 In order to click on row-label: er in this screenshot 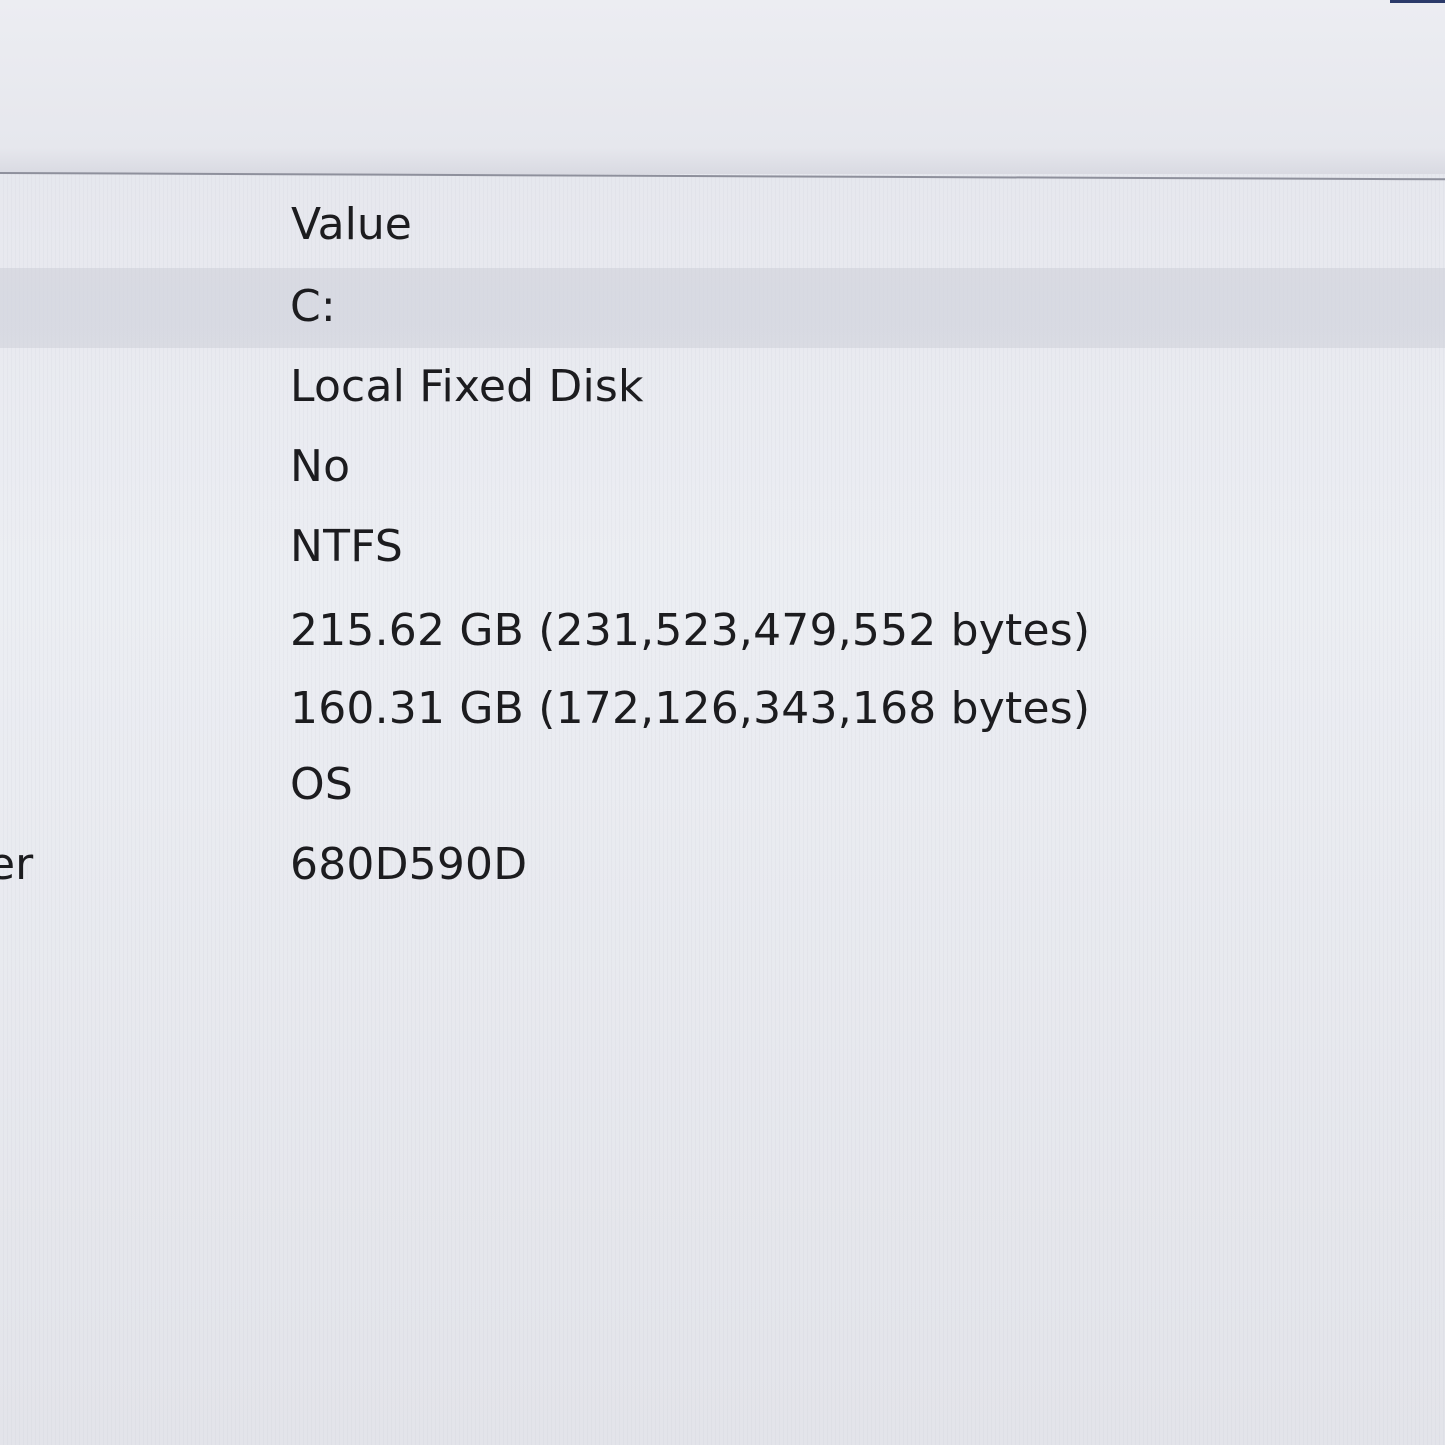, I will do `click(17, 864)`.